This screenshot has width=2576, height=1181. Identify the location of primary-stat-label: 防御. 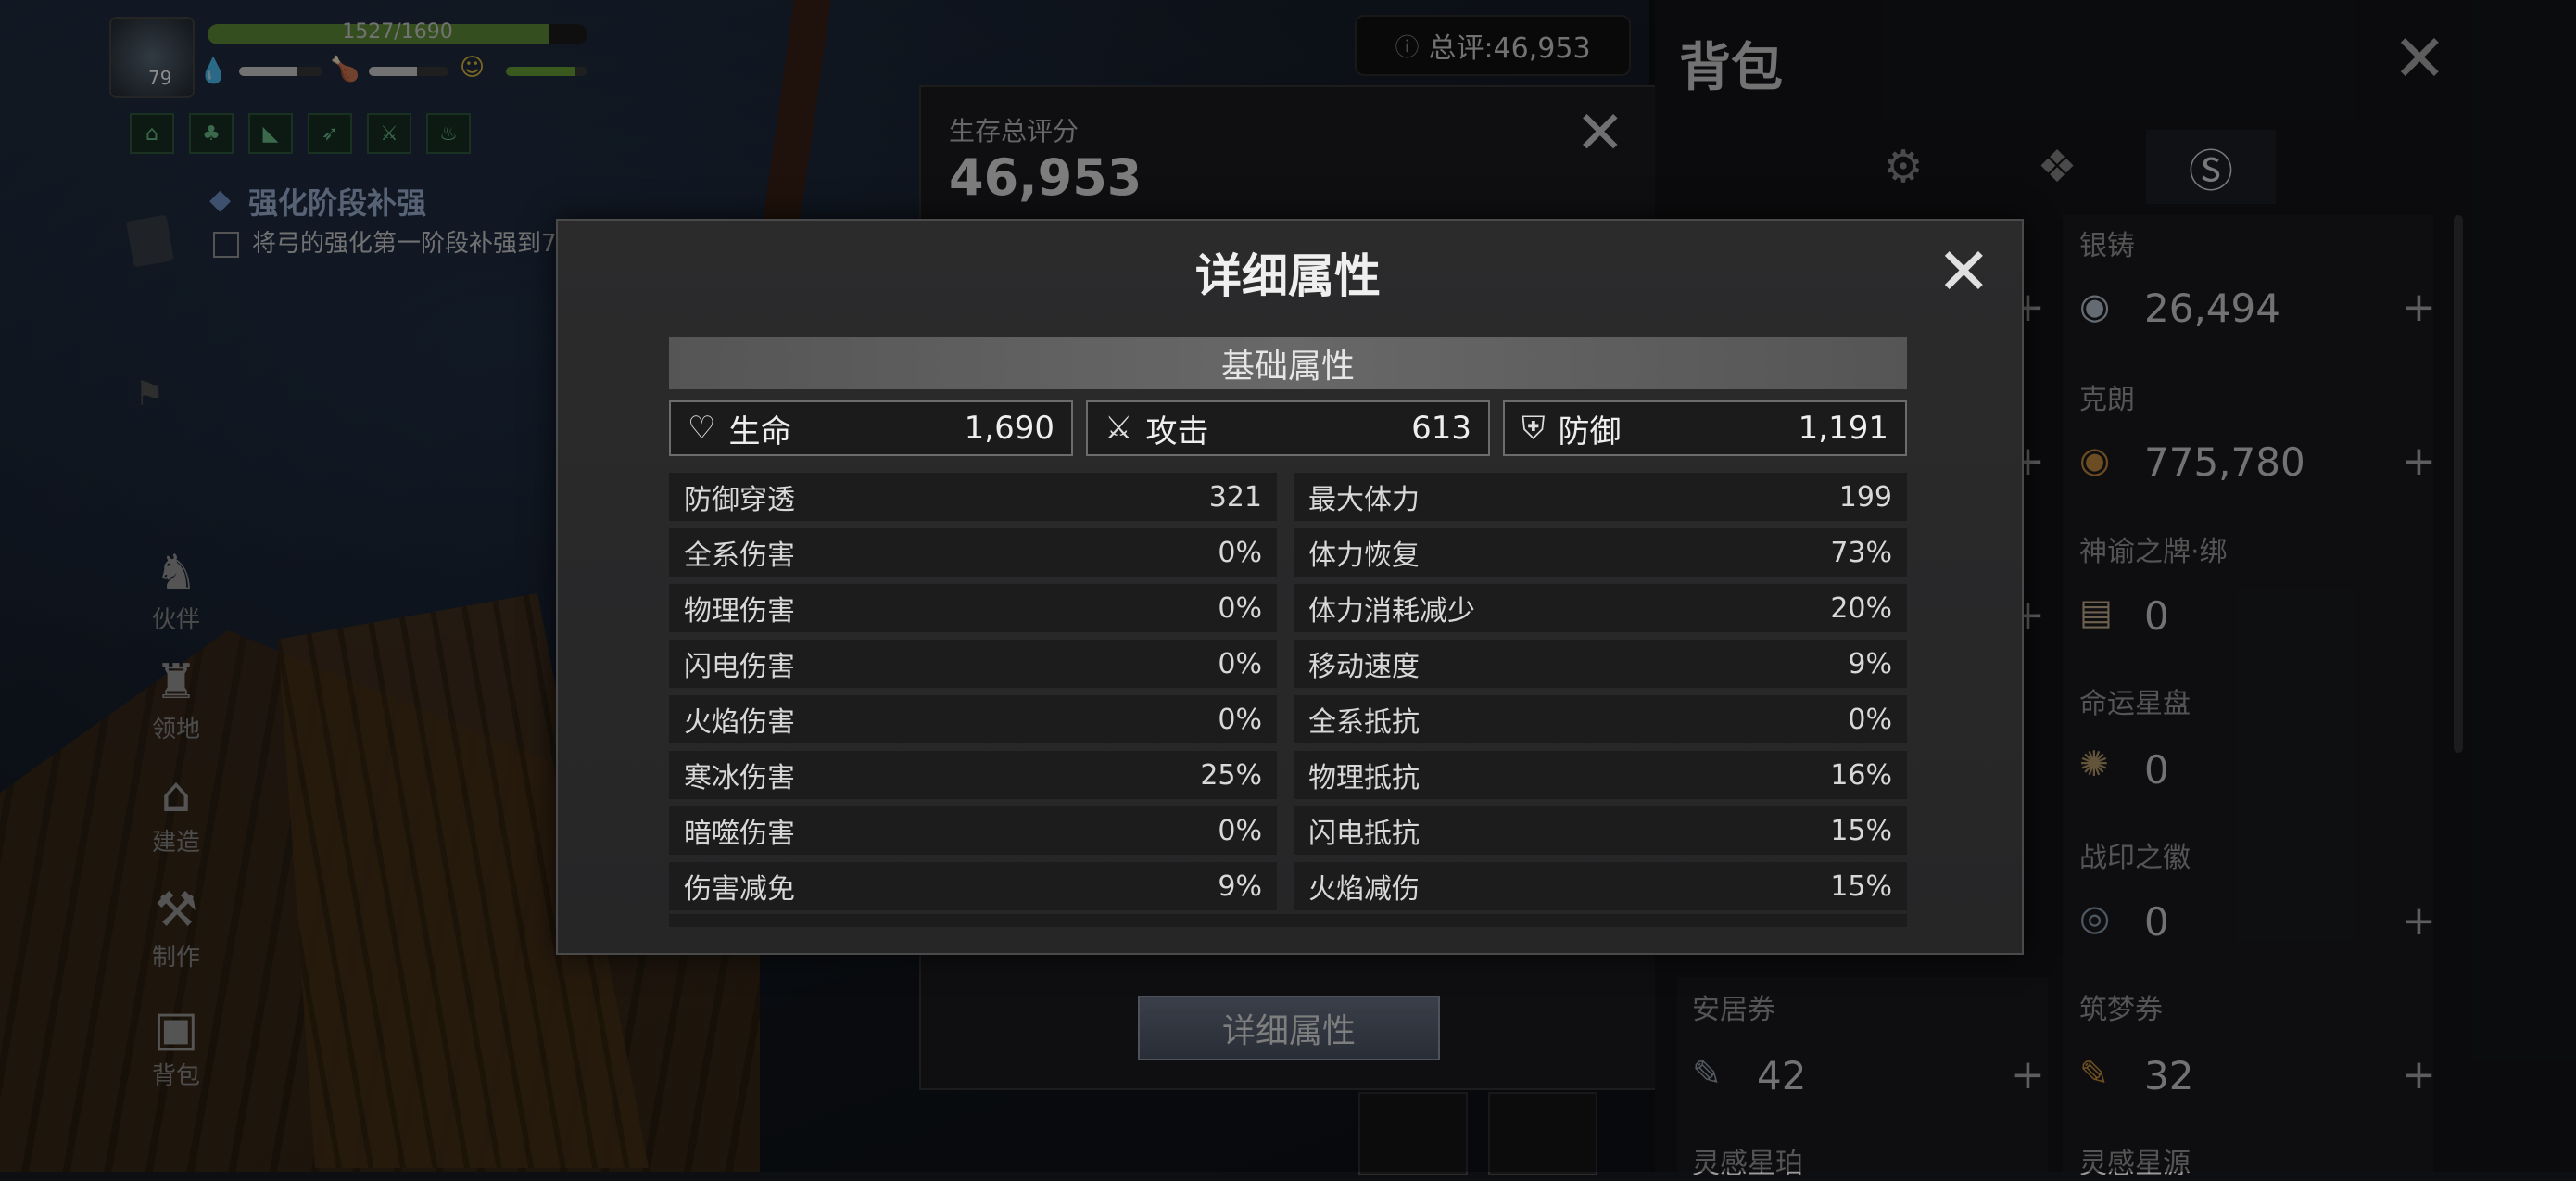
(1590, 432).